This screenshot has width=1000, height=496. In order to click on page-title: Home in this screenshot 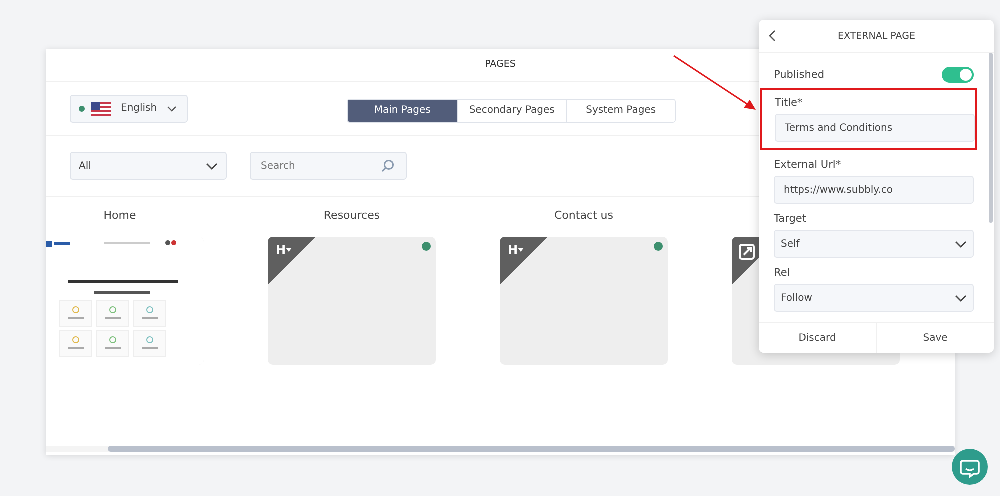, I will do `click(120, 216)`.